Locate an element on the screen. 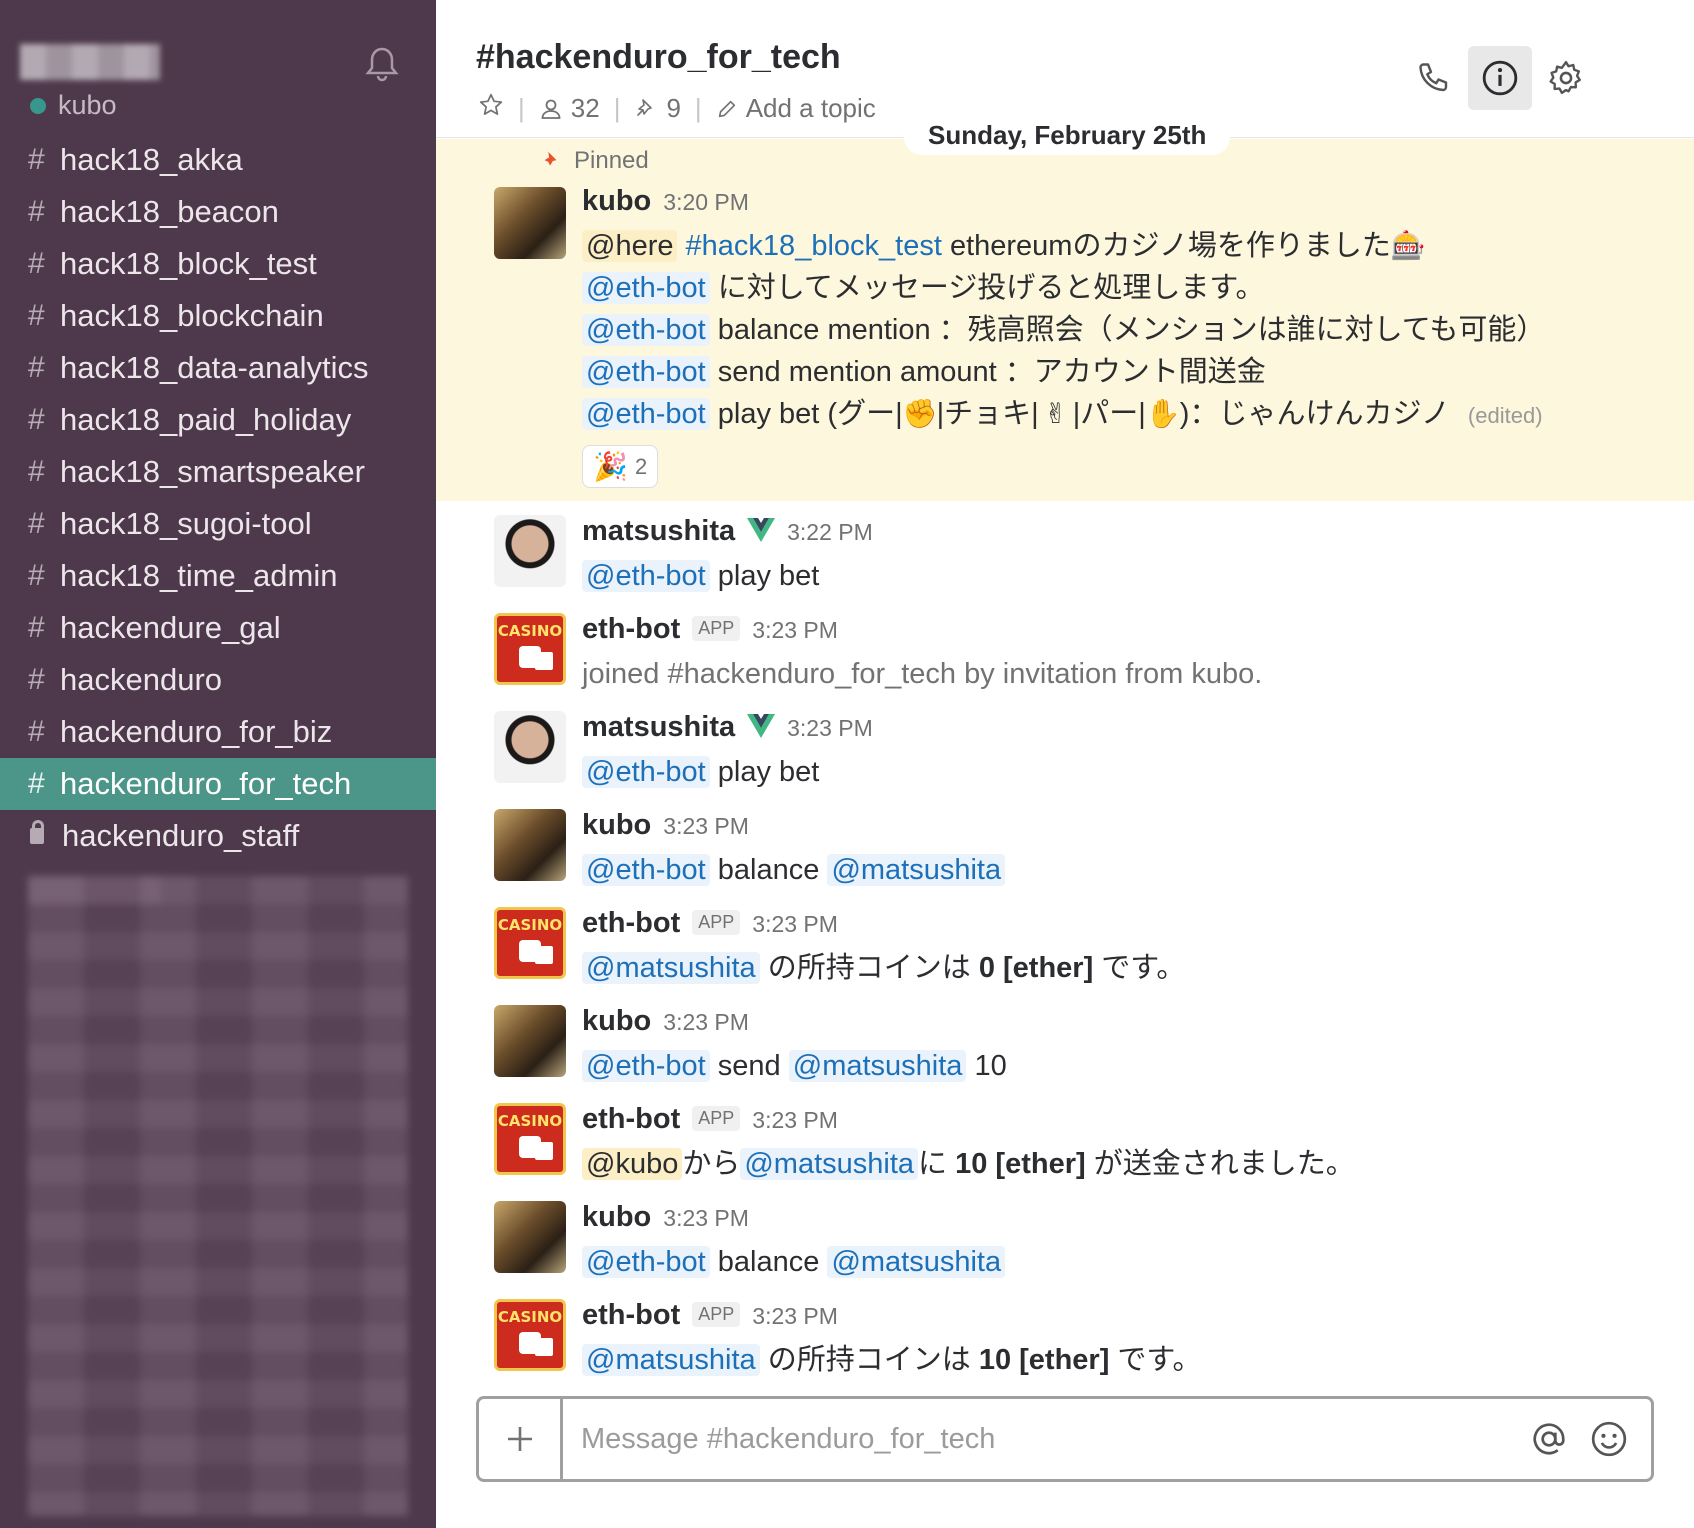  channel-link: #hack18_block_test is located at coordinates (814, 246).